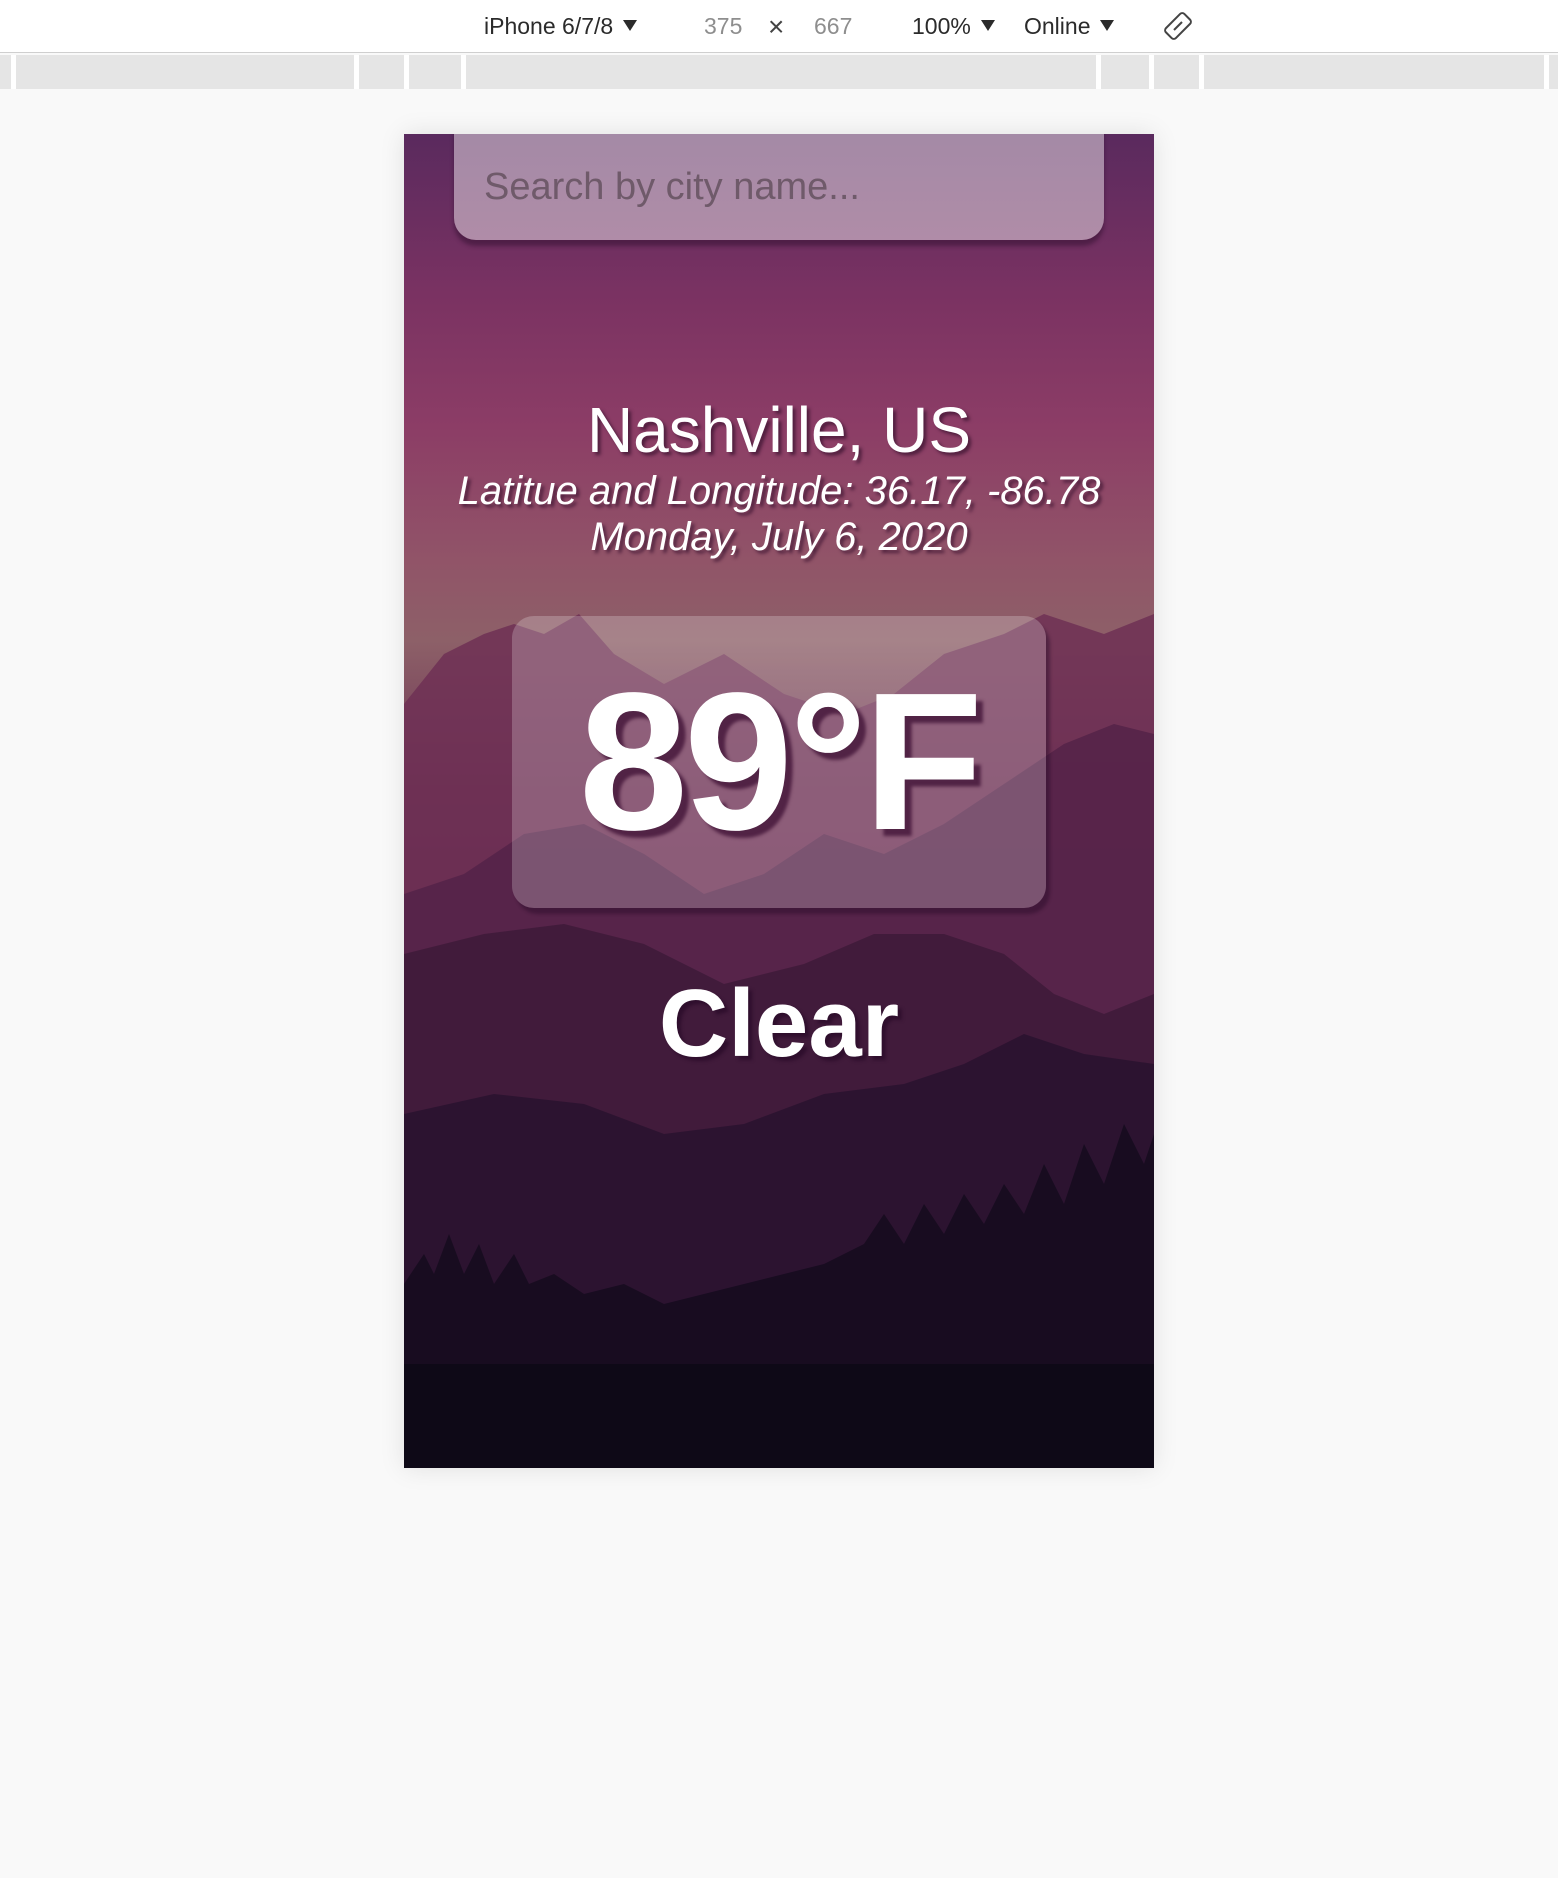  Describe the element at coordinates (779, 430) in the screenshot. I see `city-name: Nashville, US` at that location.